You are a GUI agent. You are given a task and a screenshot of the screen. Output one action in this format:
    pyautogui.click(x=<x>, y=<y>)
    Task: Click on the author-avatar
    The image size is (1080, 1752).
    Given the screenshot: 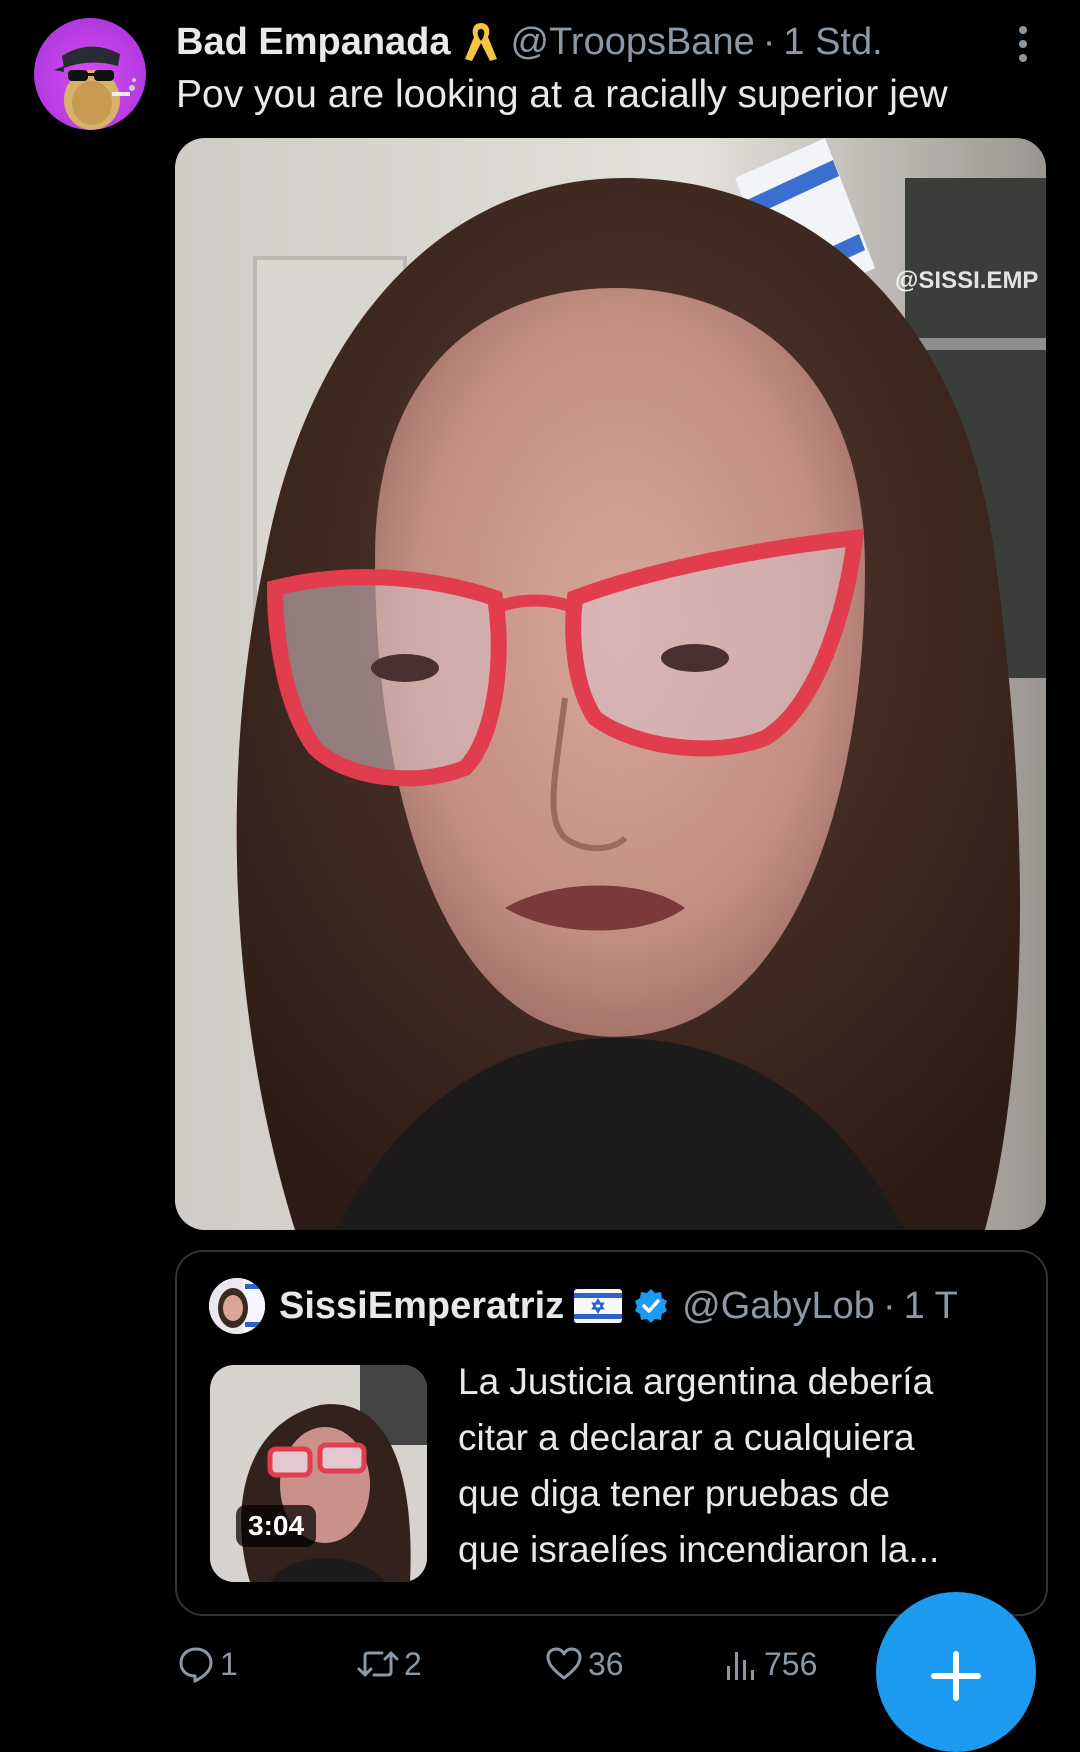 What is the action you would take?
    pyautogui.click(x=90, y=74)
    